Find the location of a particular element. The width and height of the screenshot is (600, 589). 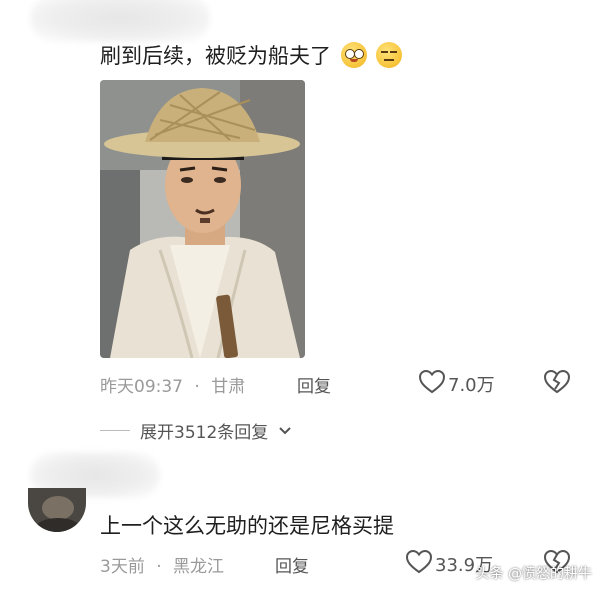

comment-meta: 3天前 · 黑龙江 is located at coordinates (162, 564).